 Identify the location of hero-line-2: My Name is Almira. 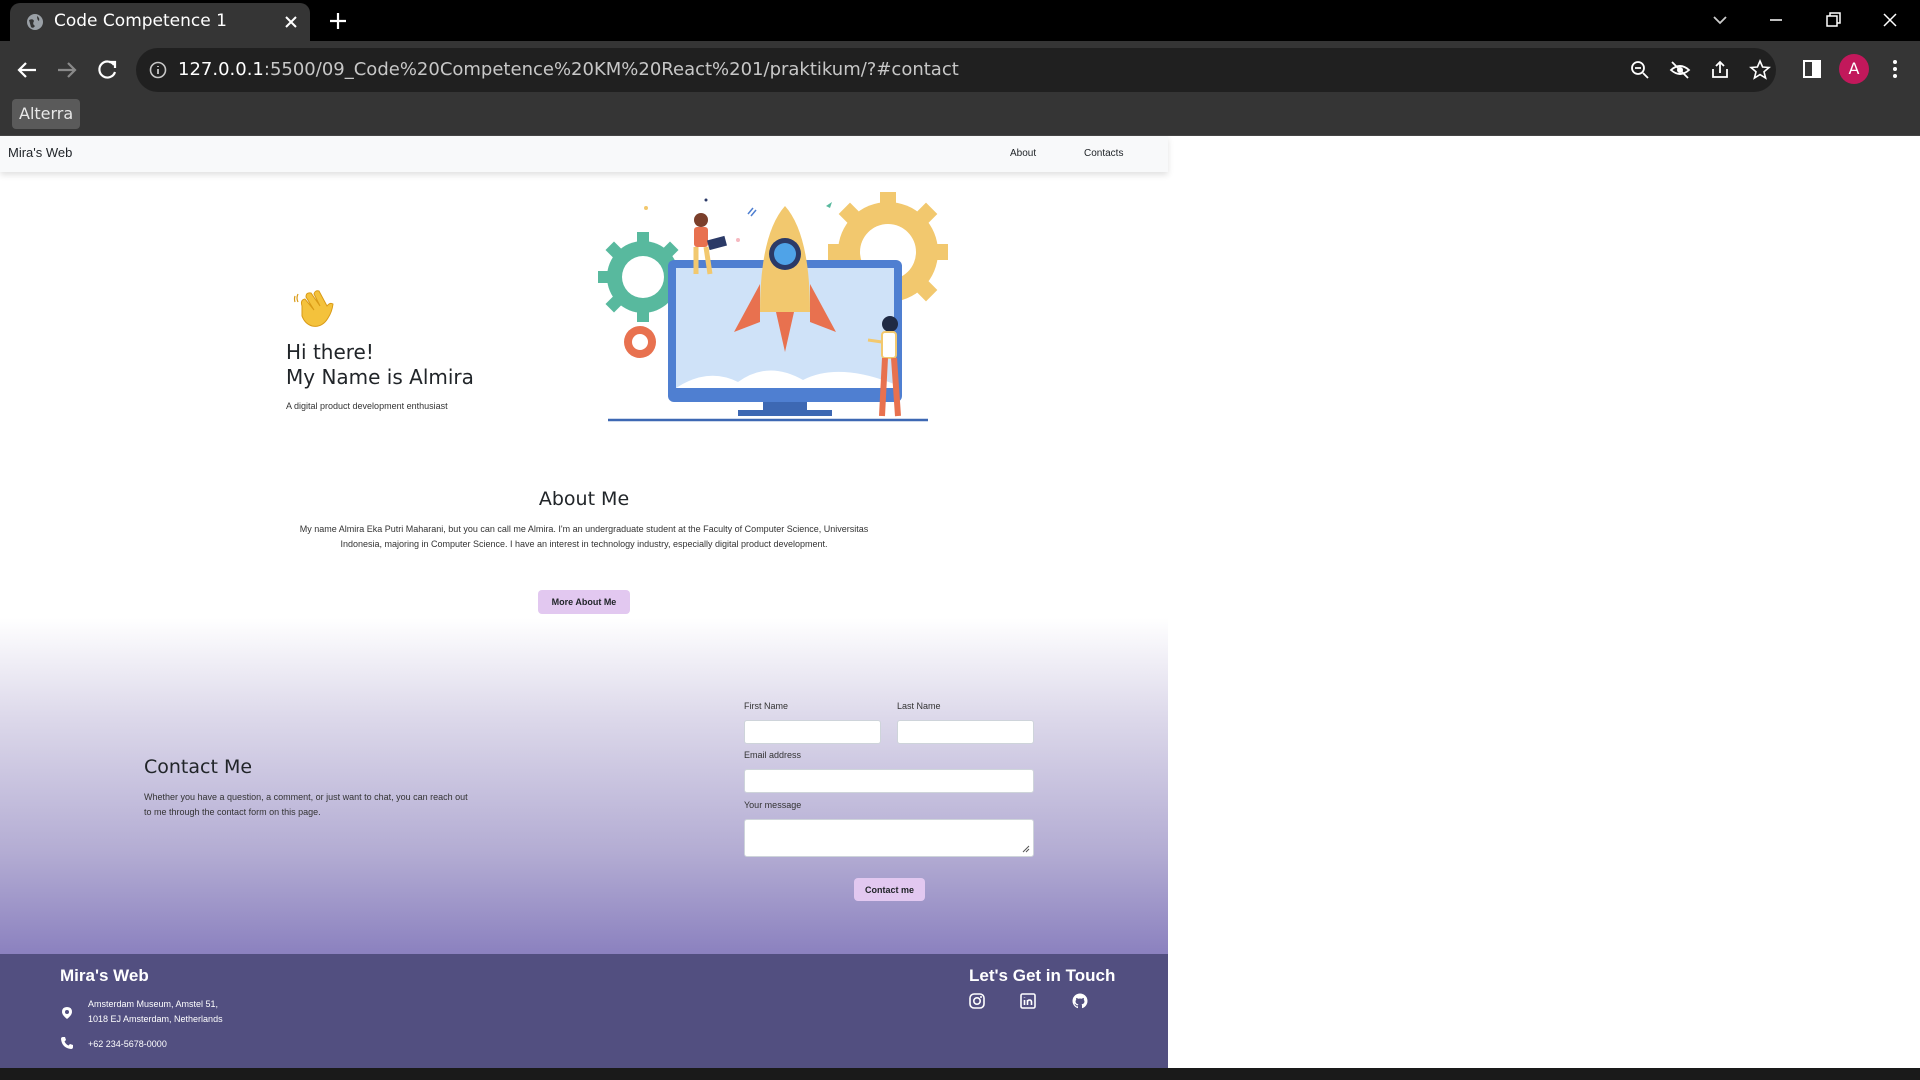
(380, 377).